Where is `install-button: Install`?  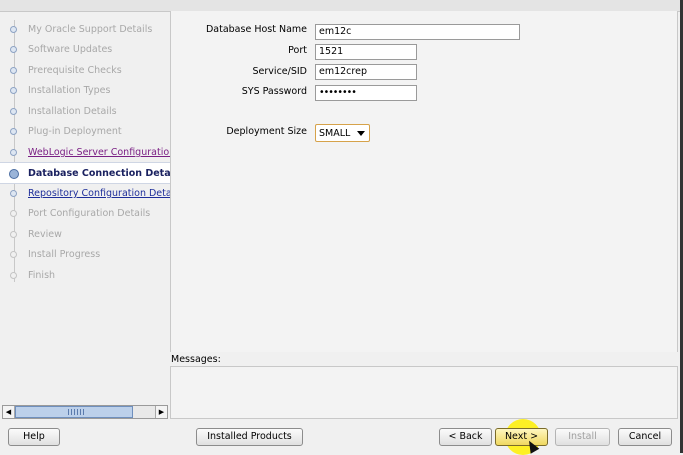 install-button: Install is located at coordinates (582, 437).